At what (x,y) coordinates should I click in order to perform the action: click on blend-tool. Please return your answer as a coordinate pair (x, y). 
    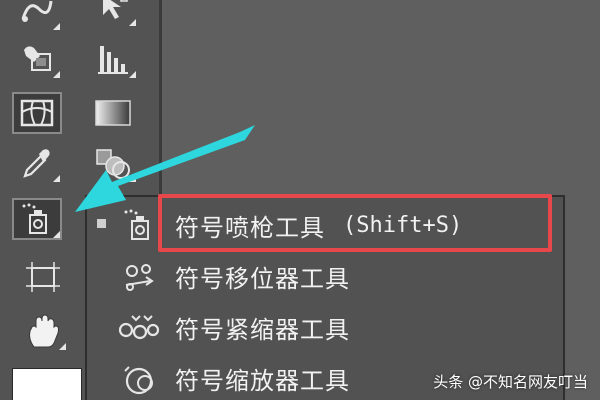
    Looking at the image, I should click on (113, 163).